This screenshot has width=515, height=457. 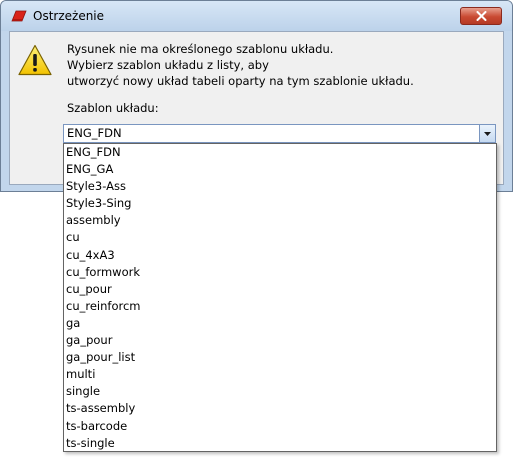 What do you see at coordinates (280, 289) in the screenshot?
I see `dropdown-option: cu_pour` at bounding box center [280, 289].